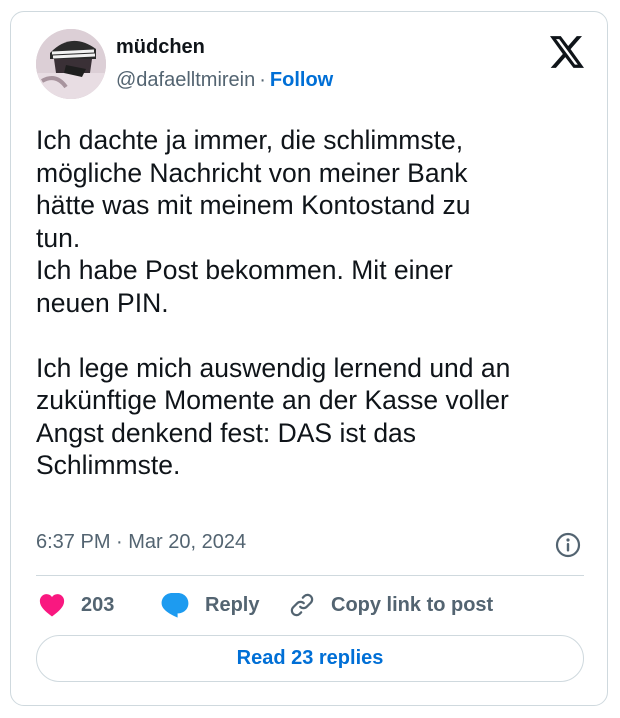  I want to click on display-name: müdchen, so click(160, 47).